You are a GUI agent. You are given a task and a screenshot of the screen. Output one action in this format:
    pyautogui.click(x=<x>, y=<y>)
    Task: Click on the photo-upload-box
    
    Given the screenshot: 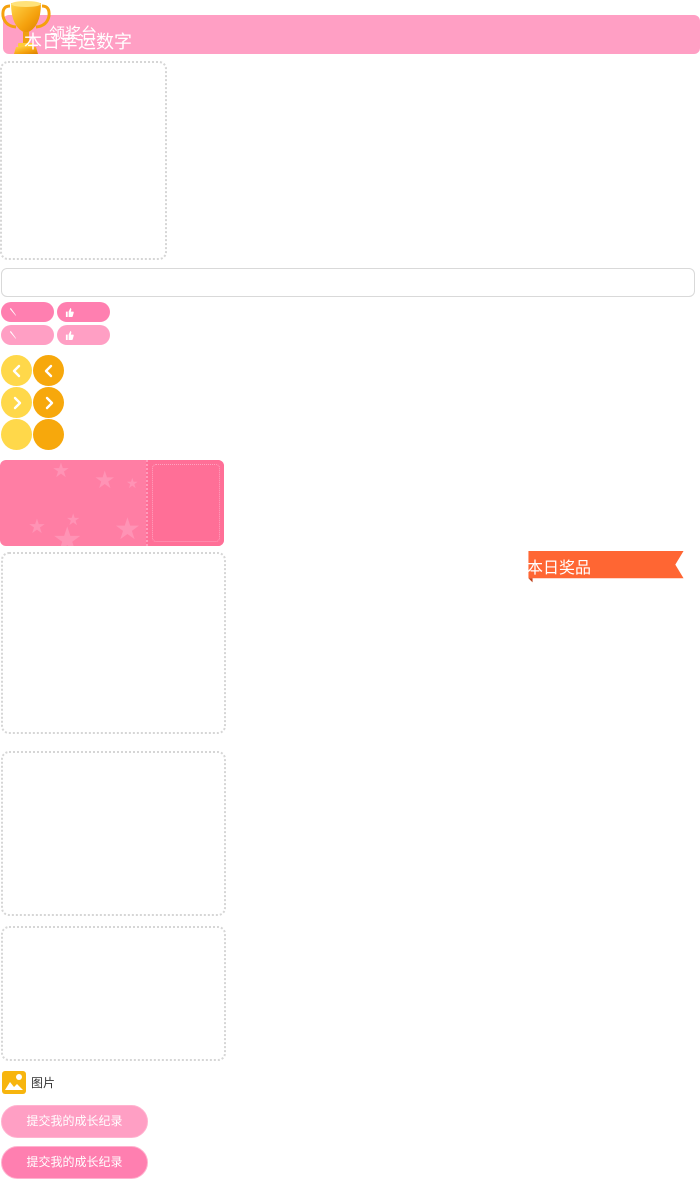 What is the action you would take?
    pyautogui.click(x=83, y=160)
    